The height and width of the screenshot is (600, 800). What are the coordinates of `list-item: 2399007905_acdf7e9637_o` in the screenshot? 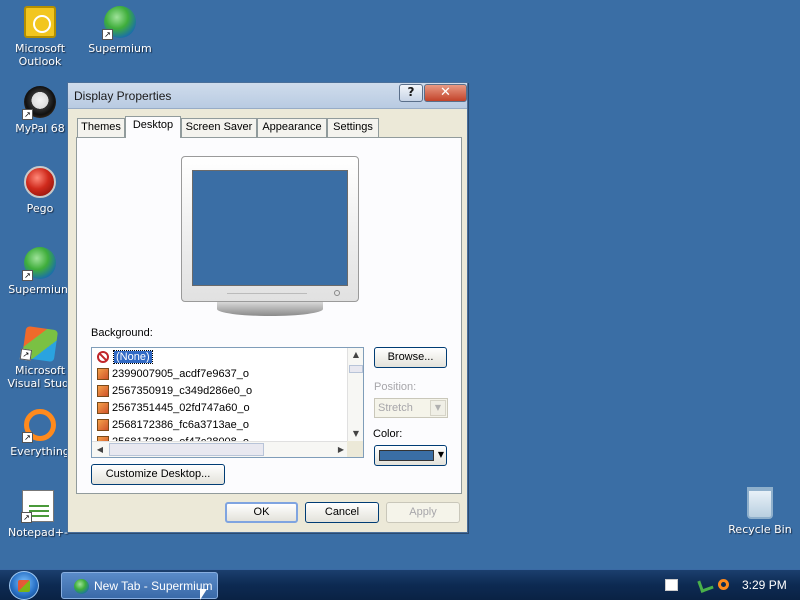 It's located at (173, 374).